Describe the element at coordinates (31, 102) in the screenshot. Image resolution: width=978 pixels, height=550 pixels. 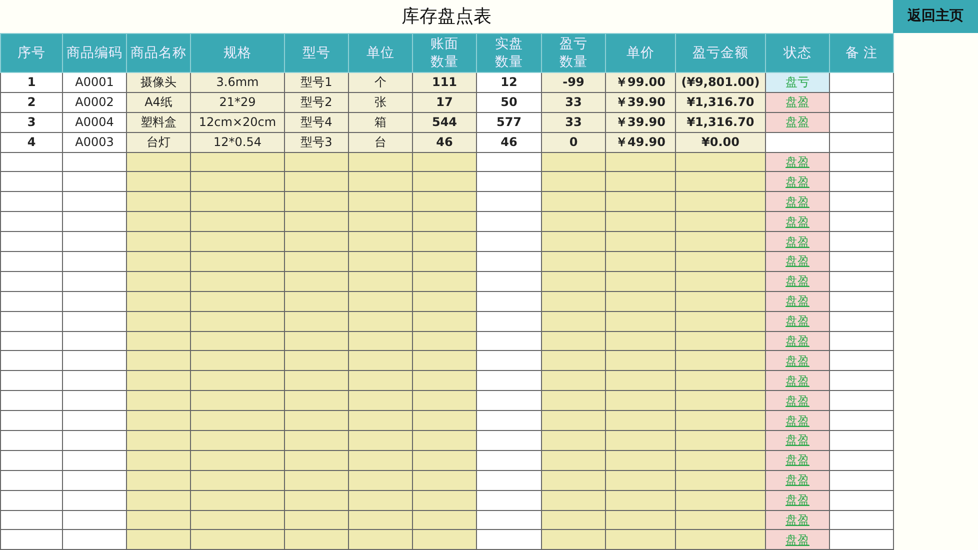
I see `table-cell: 2` at that location.